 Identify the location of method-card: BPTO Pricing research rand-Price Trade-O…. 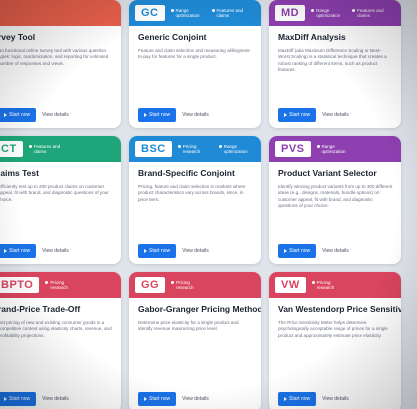
(60, 340).